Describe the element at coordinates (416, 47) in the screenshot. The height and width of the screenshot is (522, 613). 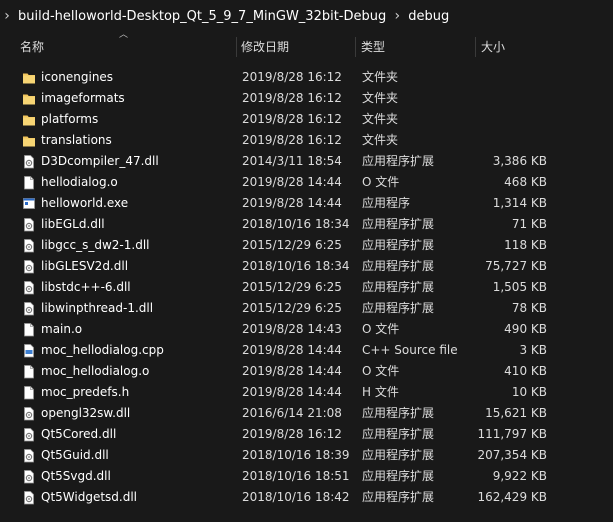
I see `column-type-header: 类型` at that location.